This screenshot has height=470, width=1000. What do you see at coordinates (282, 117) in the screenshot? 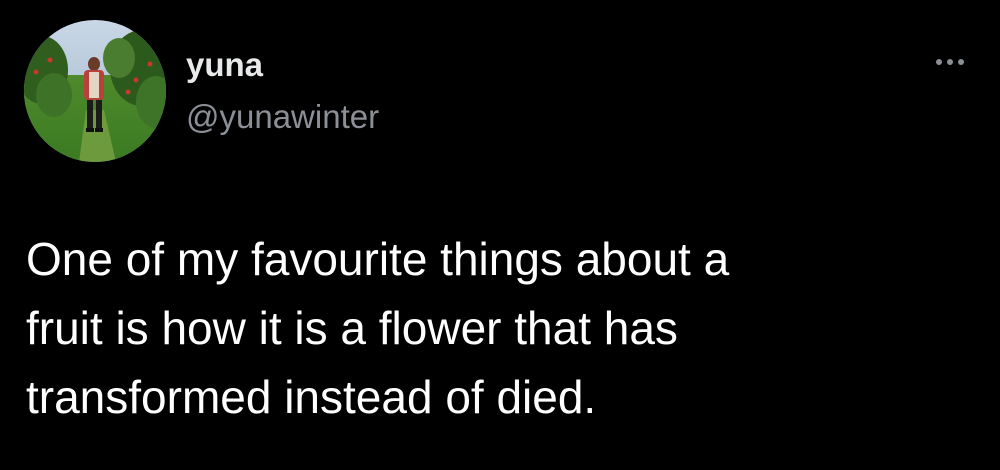
I see `author-handle: @yunawinter` at bounding box center [282, 117].